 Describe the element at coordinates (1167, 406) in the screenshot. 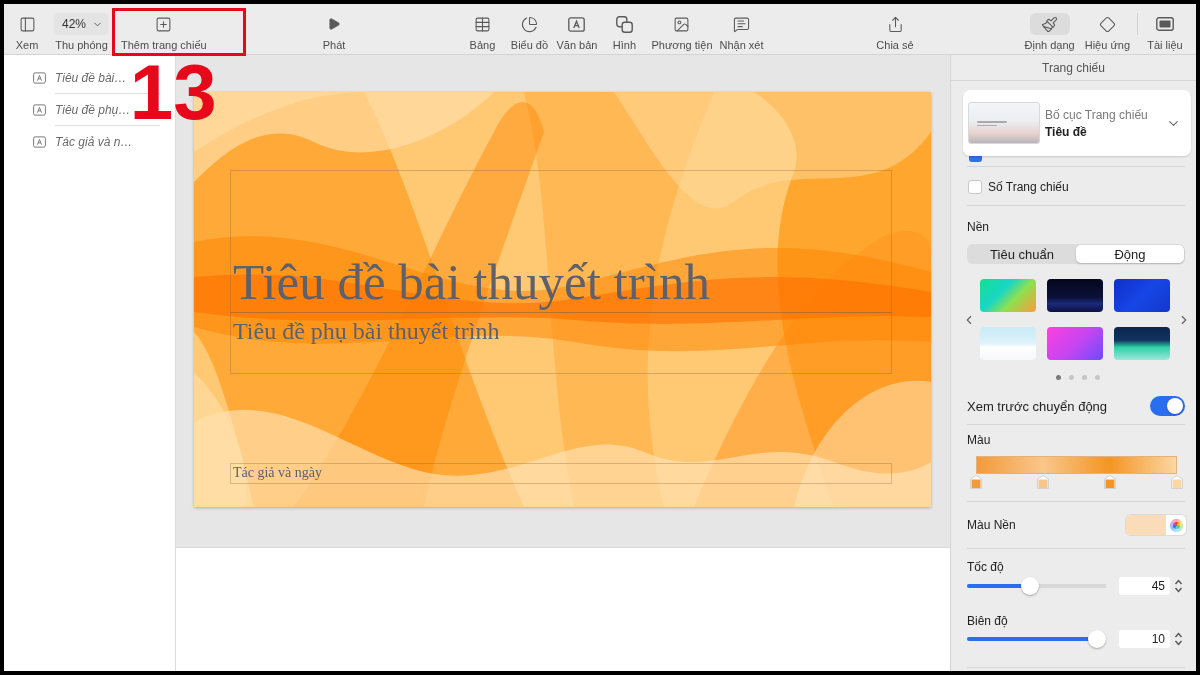

I see `toggle-switch` at that location.